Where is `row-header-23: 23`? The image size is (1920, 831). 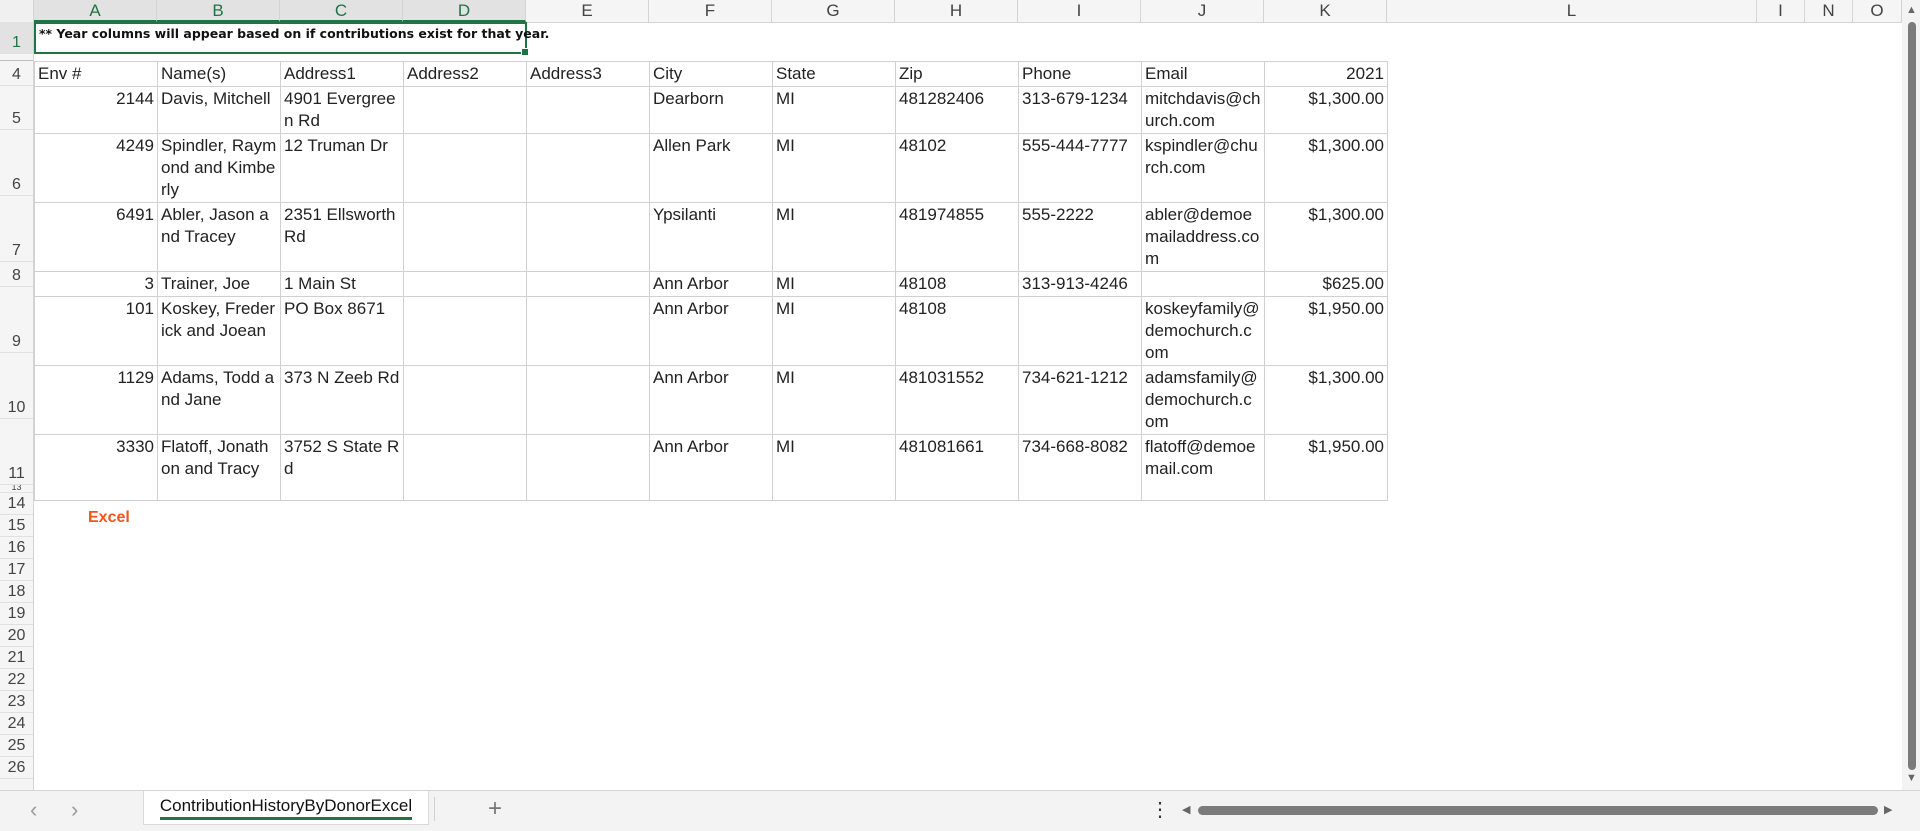
row-header-23: 23 is located at coordinates (16, 702).